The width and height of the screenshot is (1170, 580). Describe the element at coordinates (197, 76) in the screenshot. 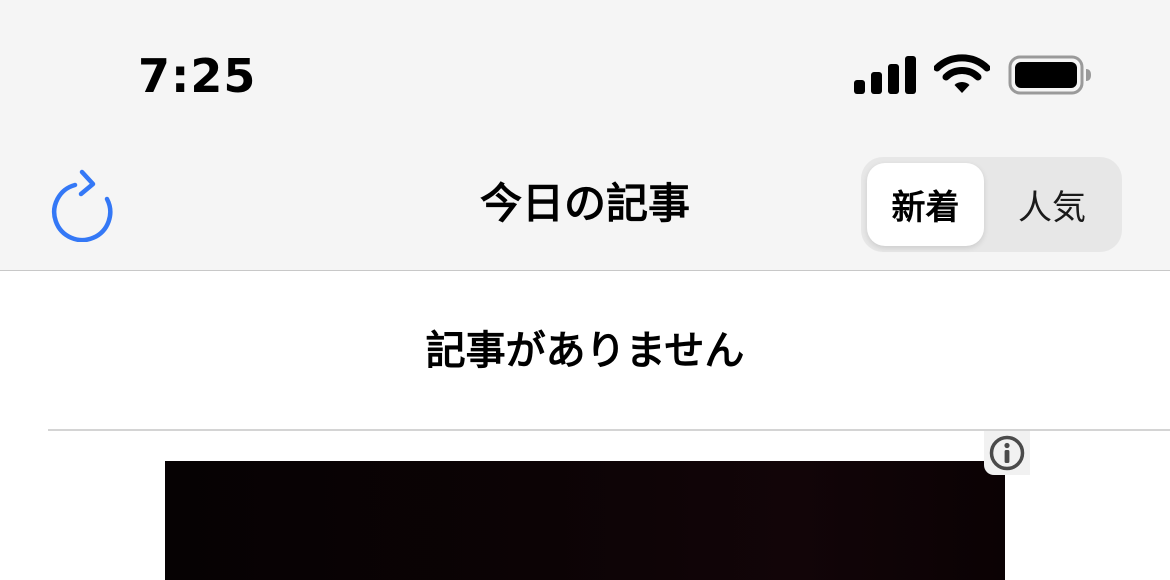

I see `status-time: 7:25` at that location.